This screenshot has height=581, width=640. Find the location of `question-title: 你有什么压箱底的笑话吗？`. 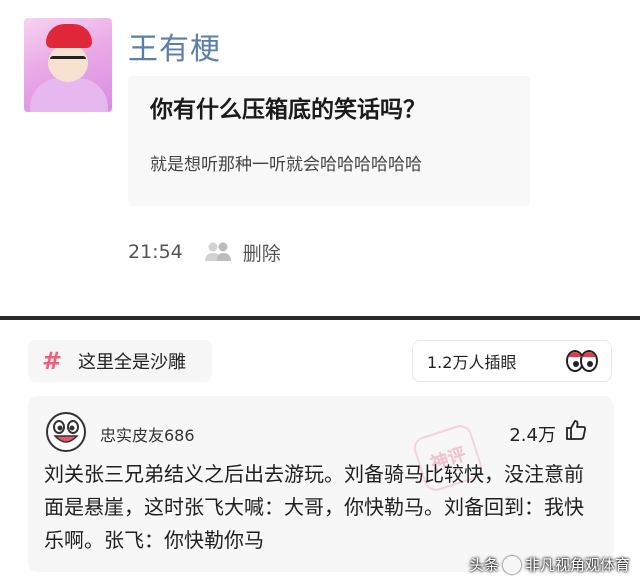

question-title: 你有什么压箱底的笑话吗？ is located at coordinates (288, 110).